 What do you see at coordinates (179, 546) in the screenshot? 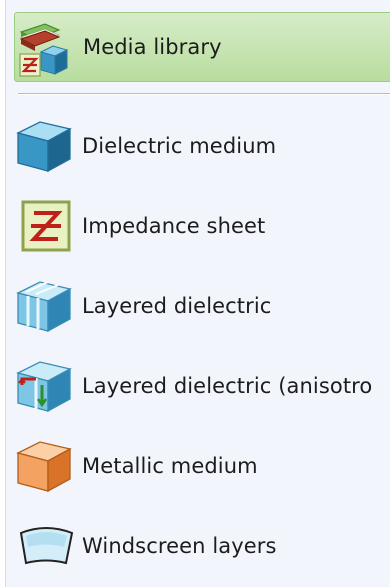
I see `menu-item-label: Windscreen layers` at bounding box center [179, 546].